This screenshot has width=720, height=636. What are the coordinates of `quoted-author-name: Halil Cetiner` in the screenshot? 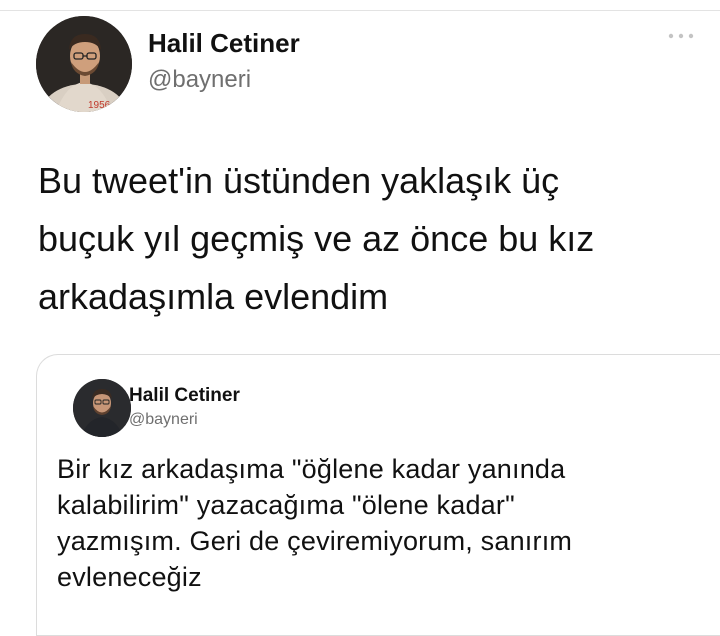 It's located at (184, 396).